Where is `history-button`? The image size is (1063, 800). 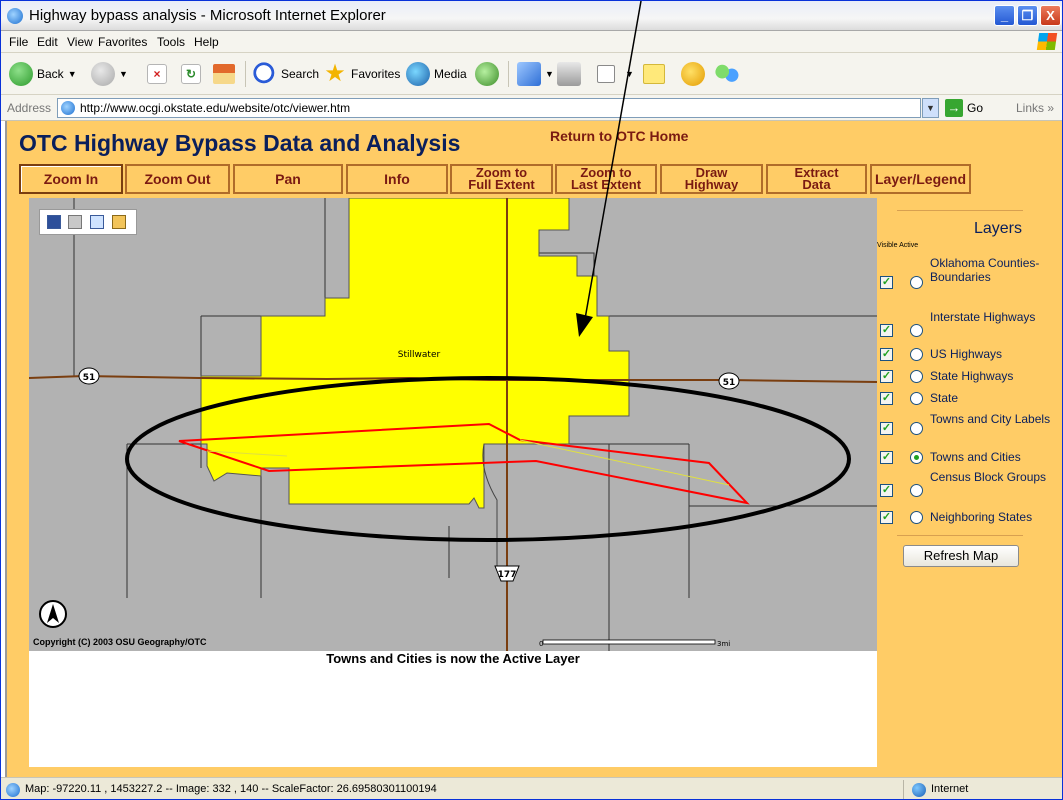 history-button is located at coordinates (489, 74).